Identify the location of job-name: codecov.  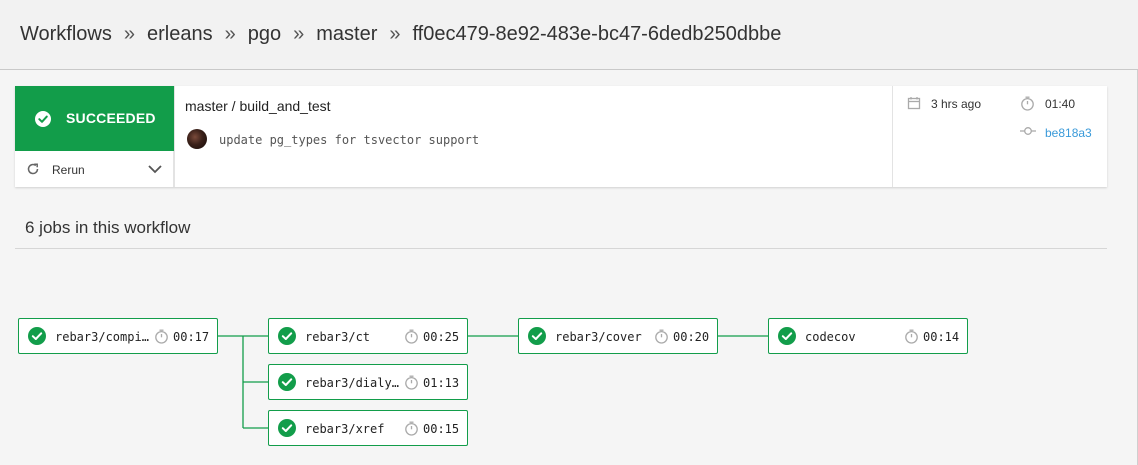
(830, 337).